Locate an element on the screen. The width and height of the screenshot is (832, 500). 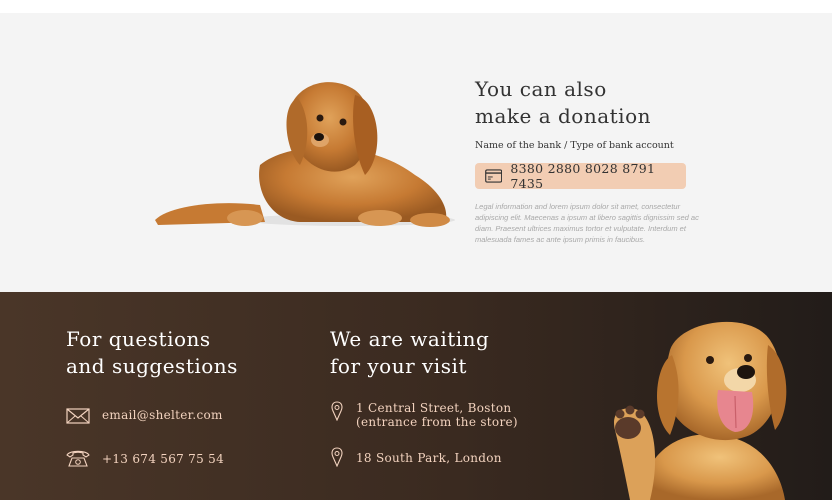
address-london-text: 18 South Park, London is located at coordinates (429, 458).